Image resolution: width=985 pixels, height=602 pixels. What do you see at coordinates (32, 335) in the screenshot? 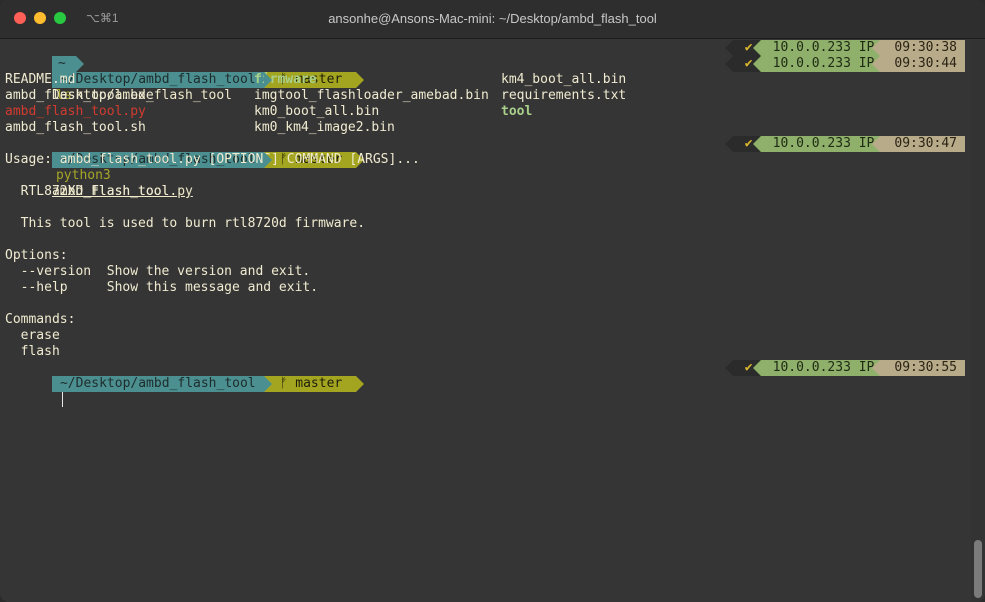
I see `output-line: erase` at bounding box center [32, 335].